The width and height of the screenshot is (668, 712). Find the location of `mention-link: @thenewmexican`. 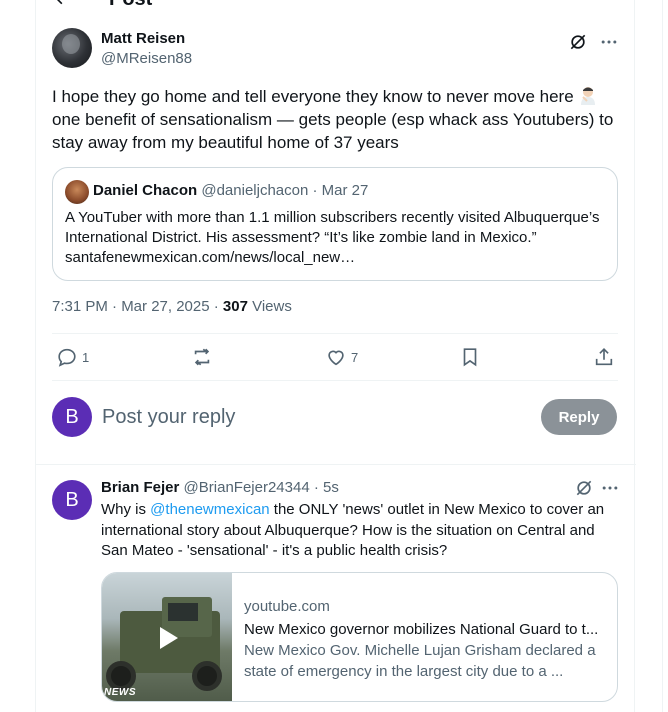

mention-link: @thenewmexican is located at coordinates (209, 509).